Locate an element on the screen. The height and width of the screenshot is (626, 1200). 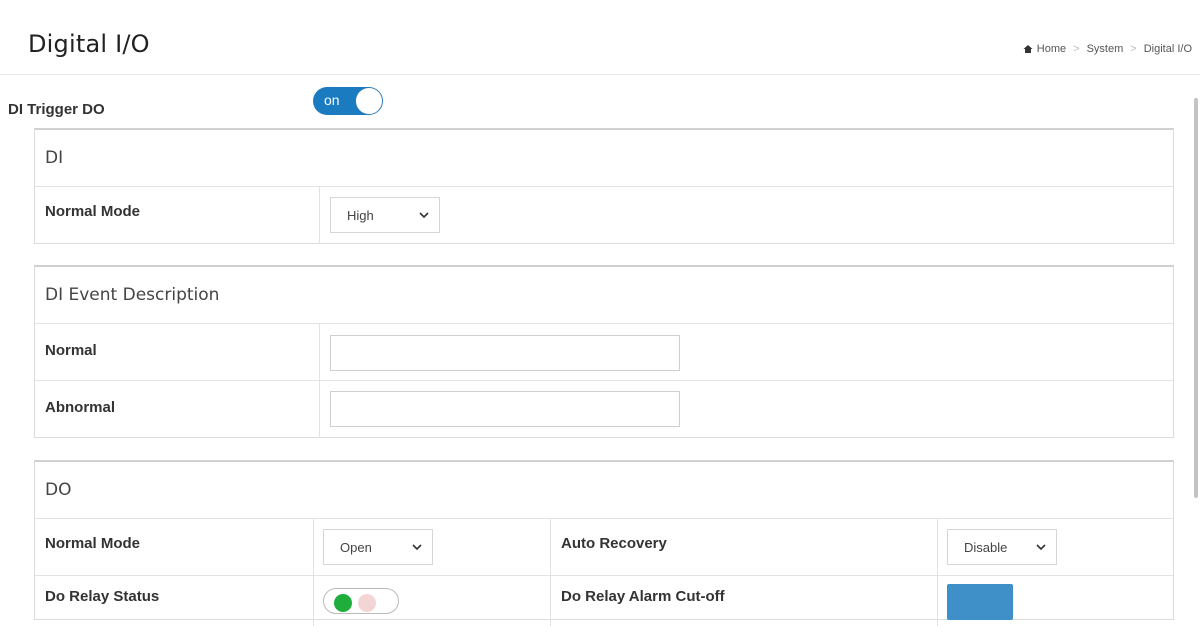
breadcrumb-system: System is located at coordinates (1105, 49).